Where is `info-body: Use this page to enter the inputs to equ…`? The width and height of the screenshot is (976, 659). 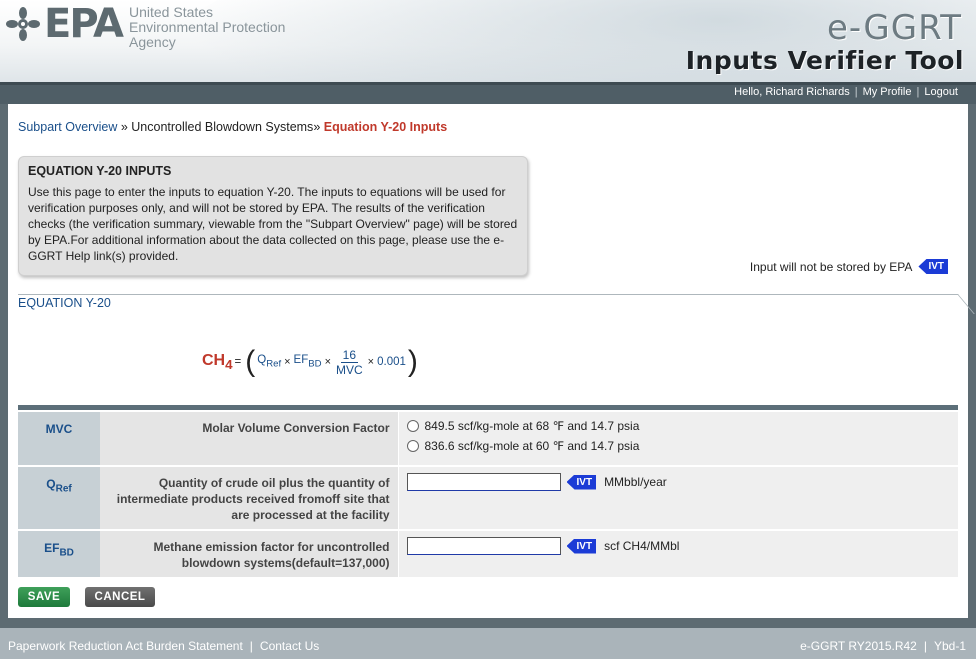
info-body: Use this page to enter the inputs to equ… is located at coordinates (273, 224).